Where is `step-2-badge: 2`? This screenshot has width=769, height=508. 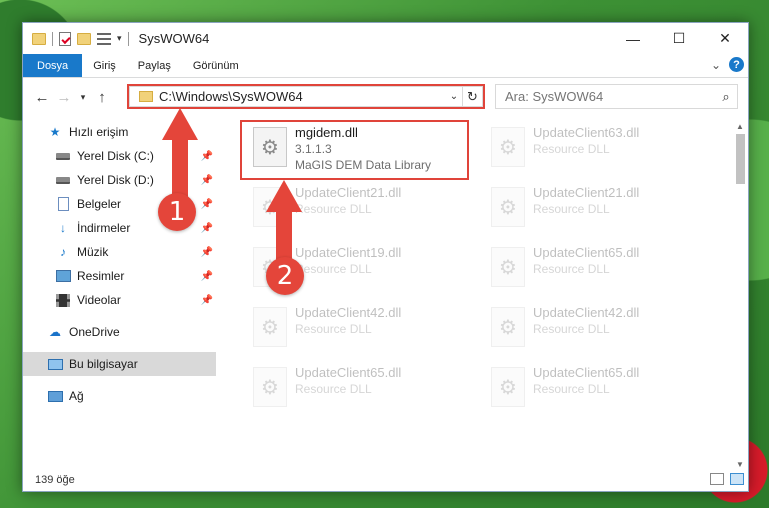
step-2-badge: 2 is located at coordinates (285, 276).